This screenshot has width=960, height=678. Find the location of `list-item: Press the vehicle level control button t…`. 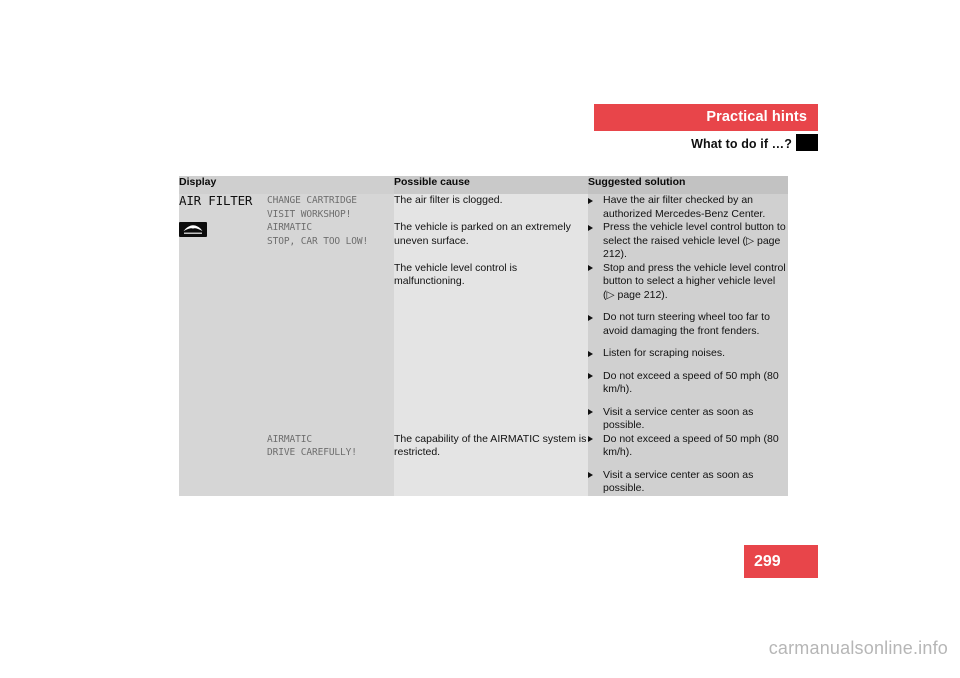

list-item: Press the vehicle level control button t… is located at coordinates (688, 241).